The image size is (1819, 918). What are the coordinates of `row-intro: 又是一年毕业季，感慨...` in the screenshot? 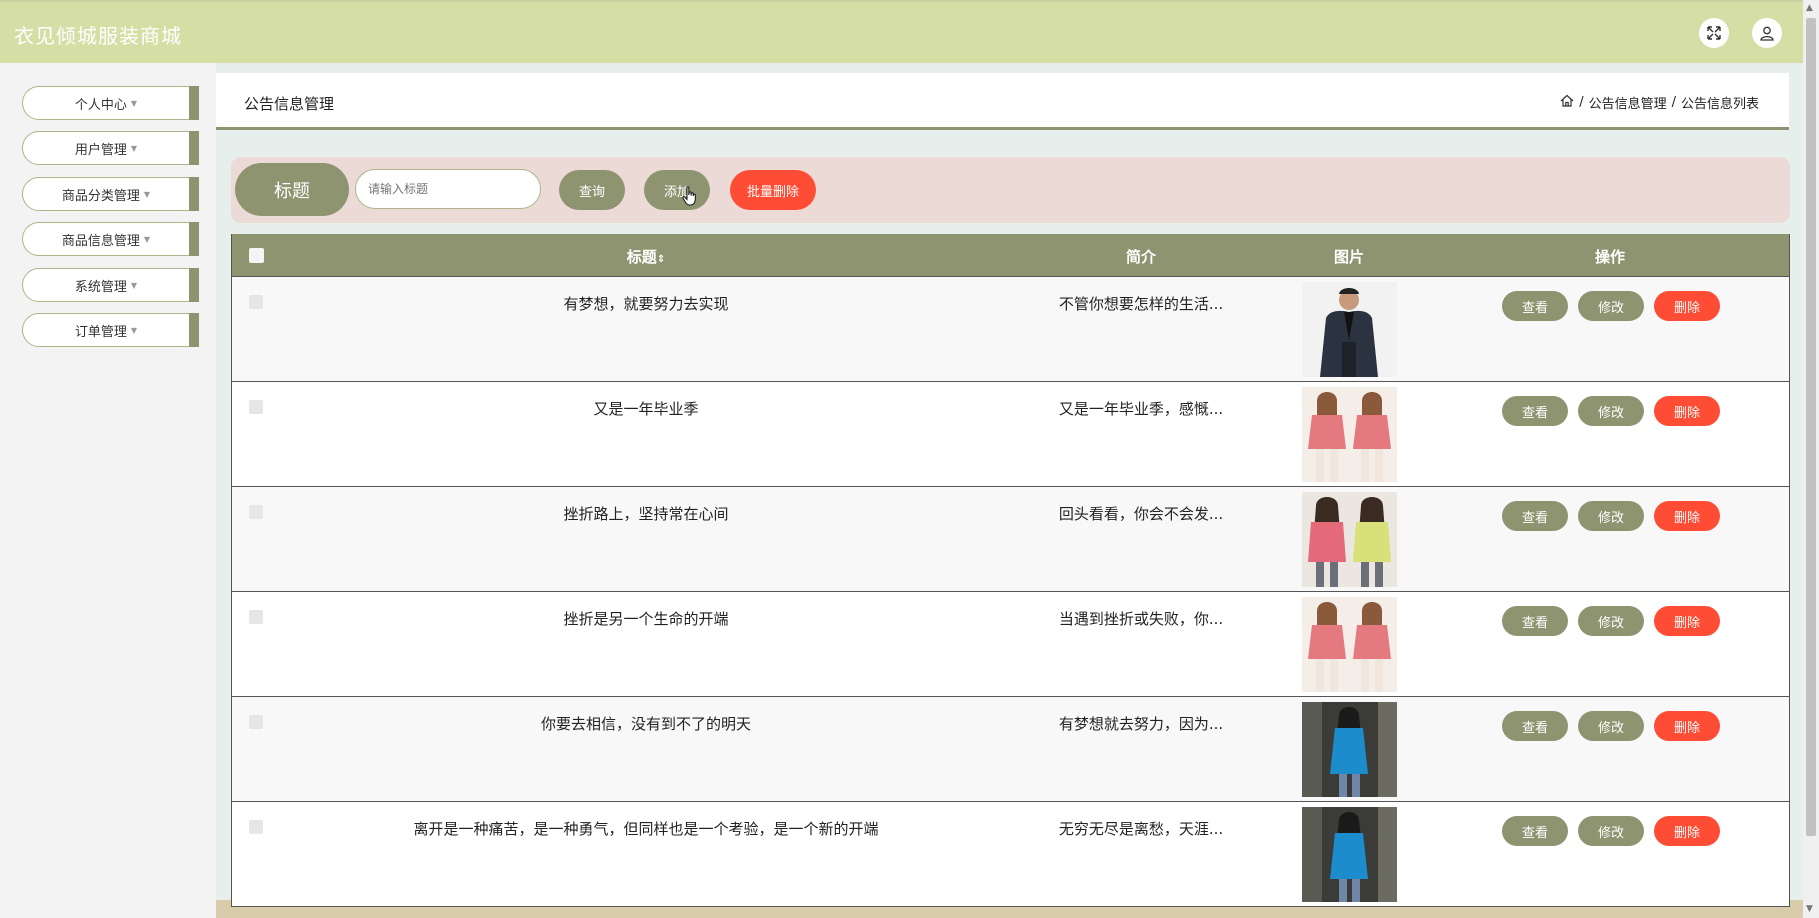 It's located at (1141, 409).